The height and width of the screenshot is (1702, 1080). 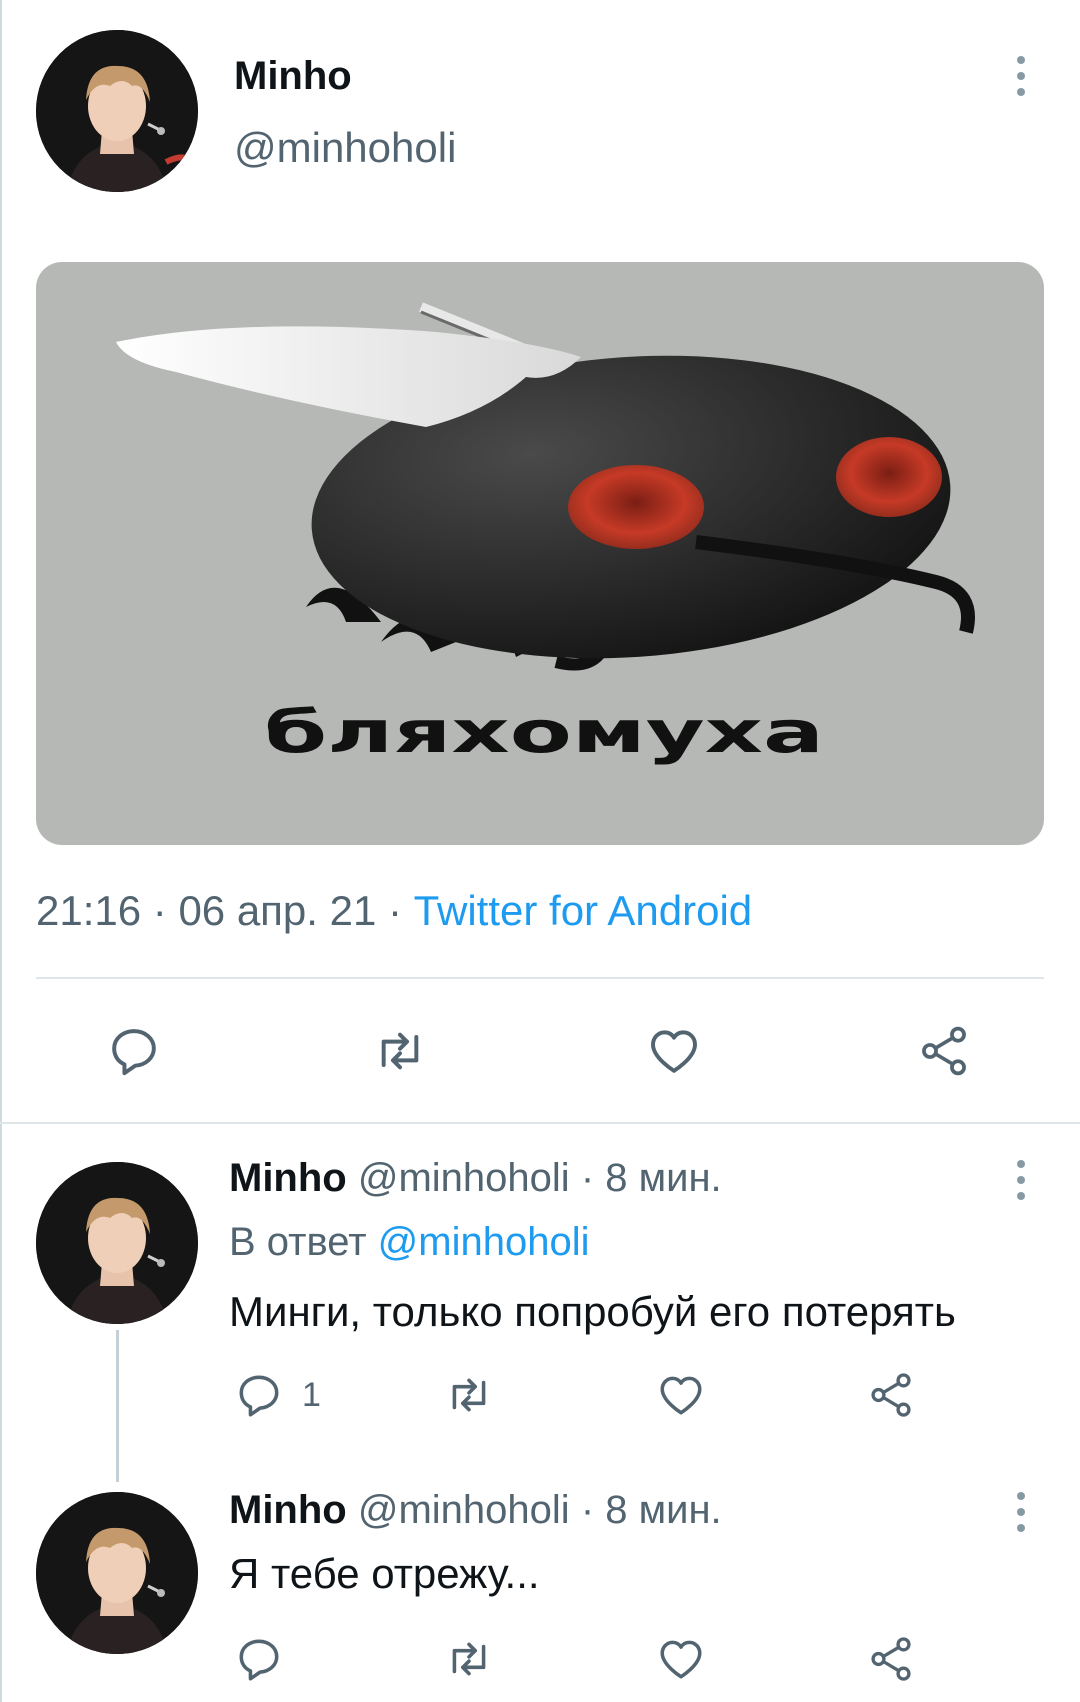 I want to click on image-caption: бляхомуха, so click(x=544, y=732).